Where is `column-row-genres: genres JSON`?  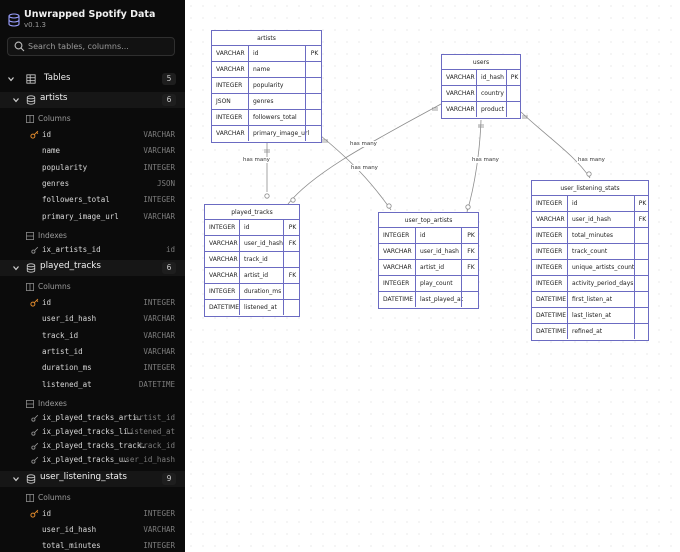
column-row-genres: genres JSON is located at coordinates (92, 184).